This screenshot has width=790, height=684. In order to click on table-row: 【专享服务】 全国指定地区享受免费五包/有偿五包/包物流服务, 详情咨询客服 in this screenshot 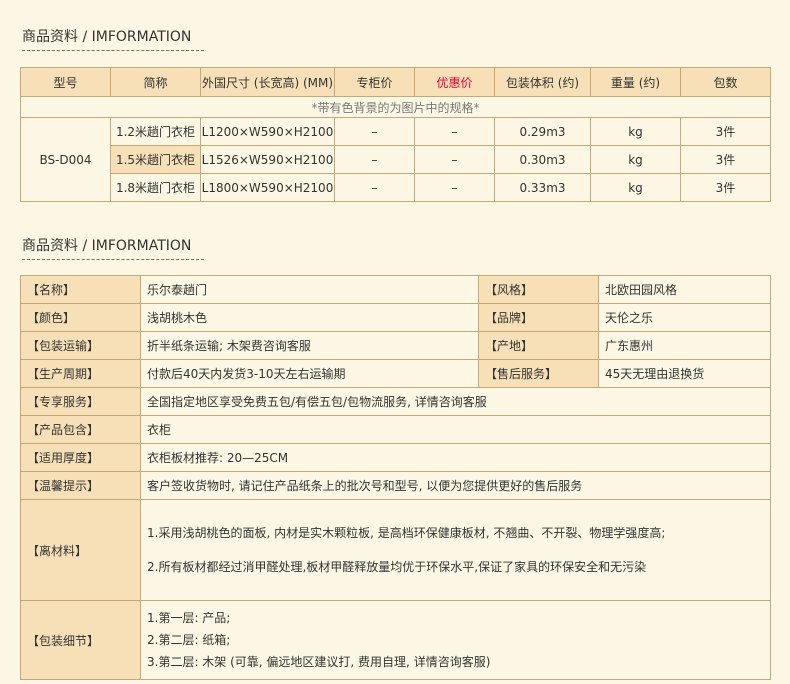, I will do `click(395, 401)`.